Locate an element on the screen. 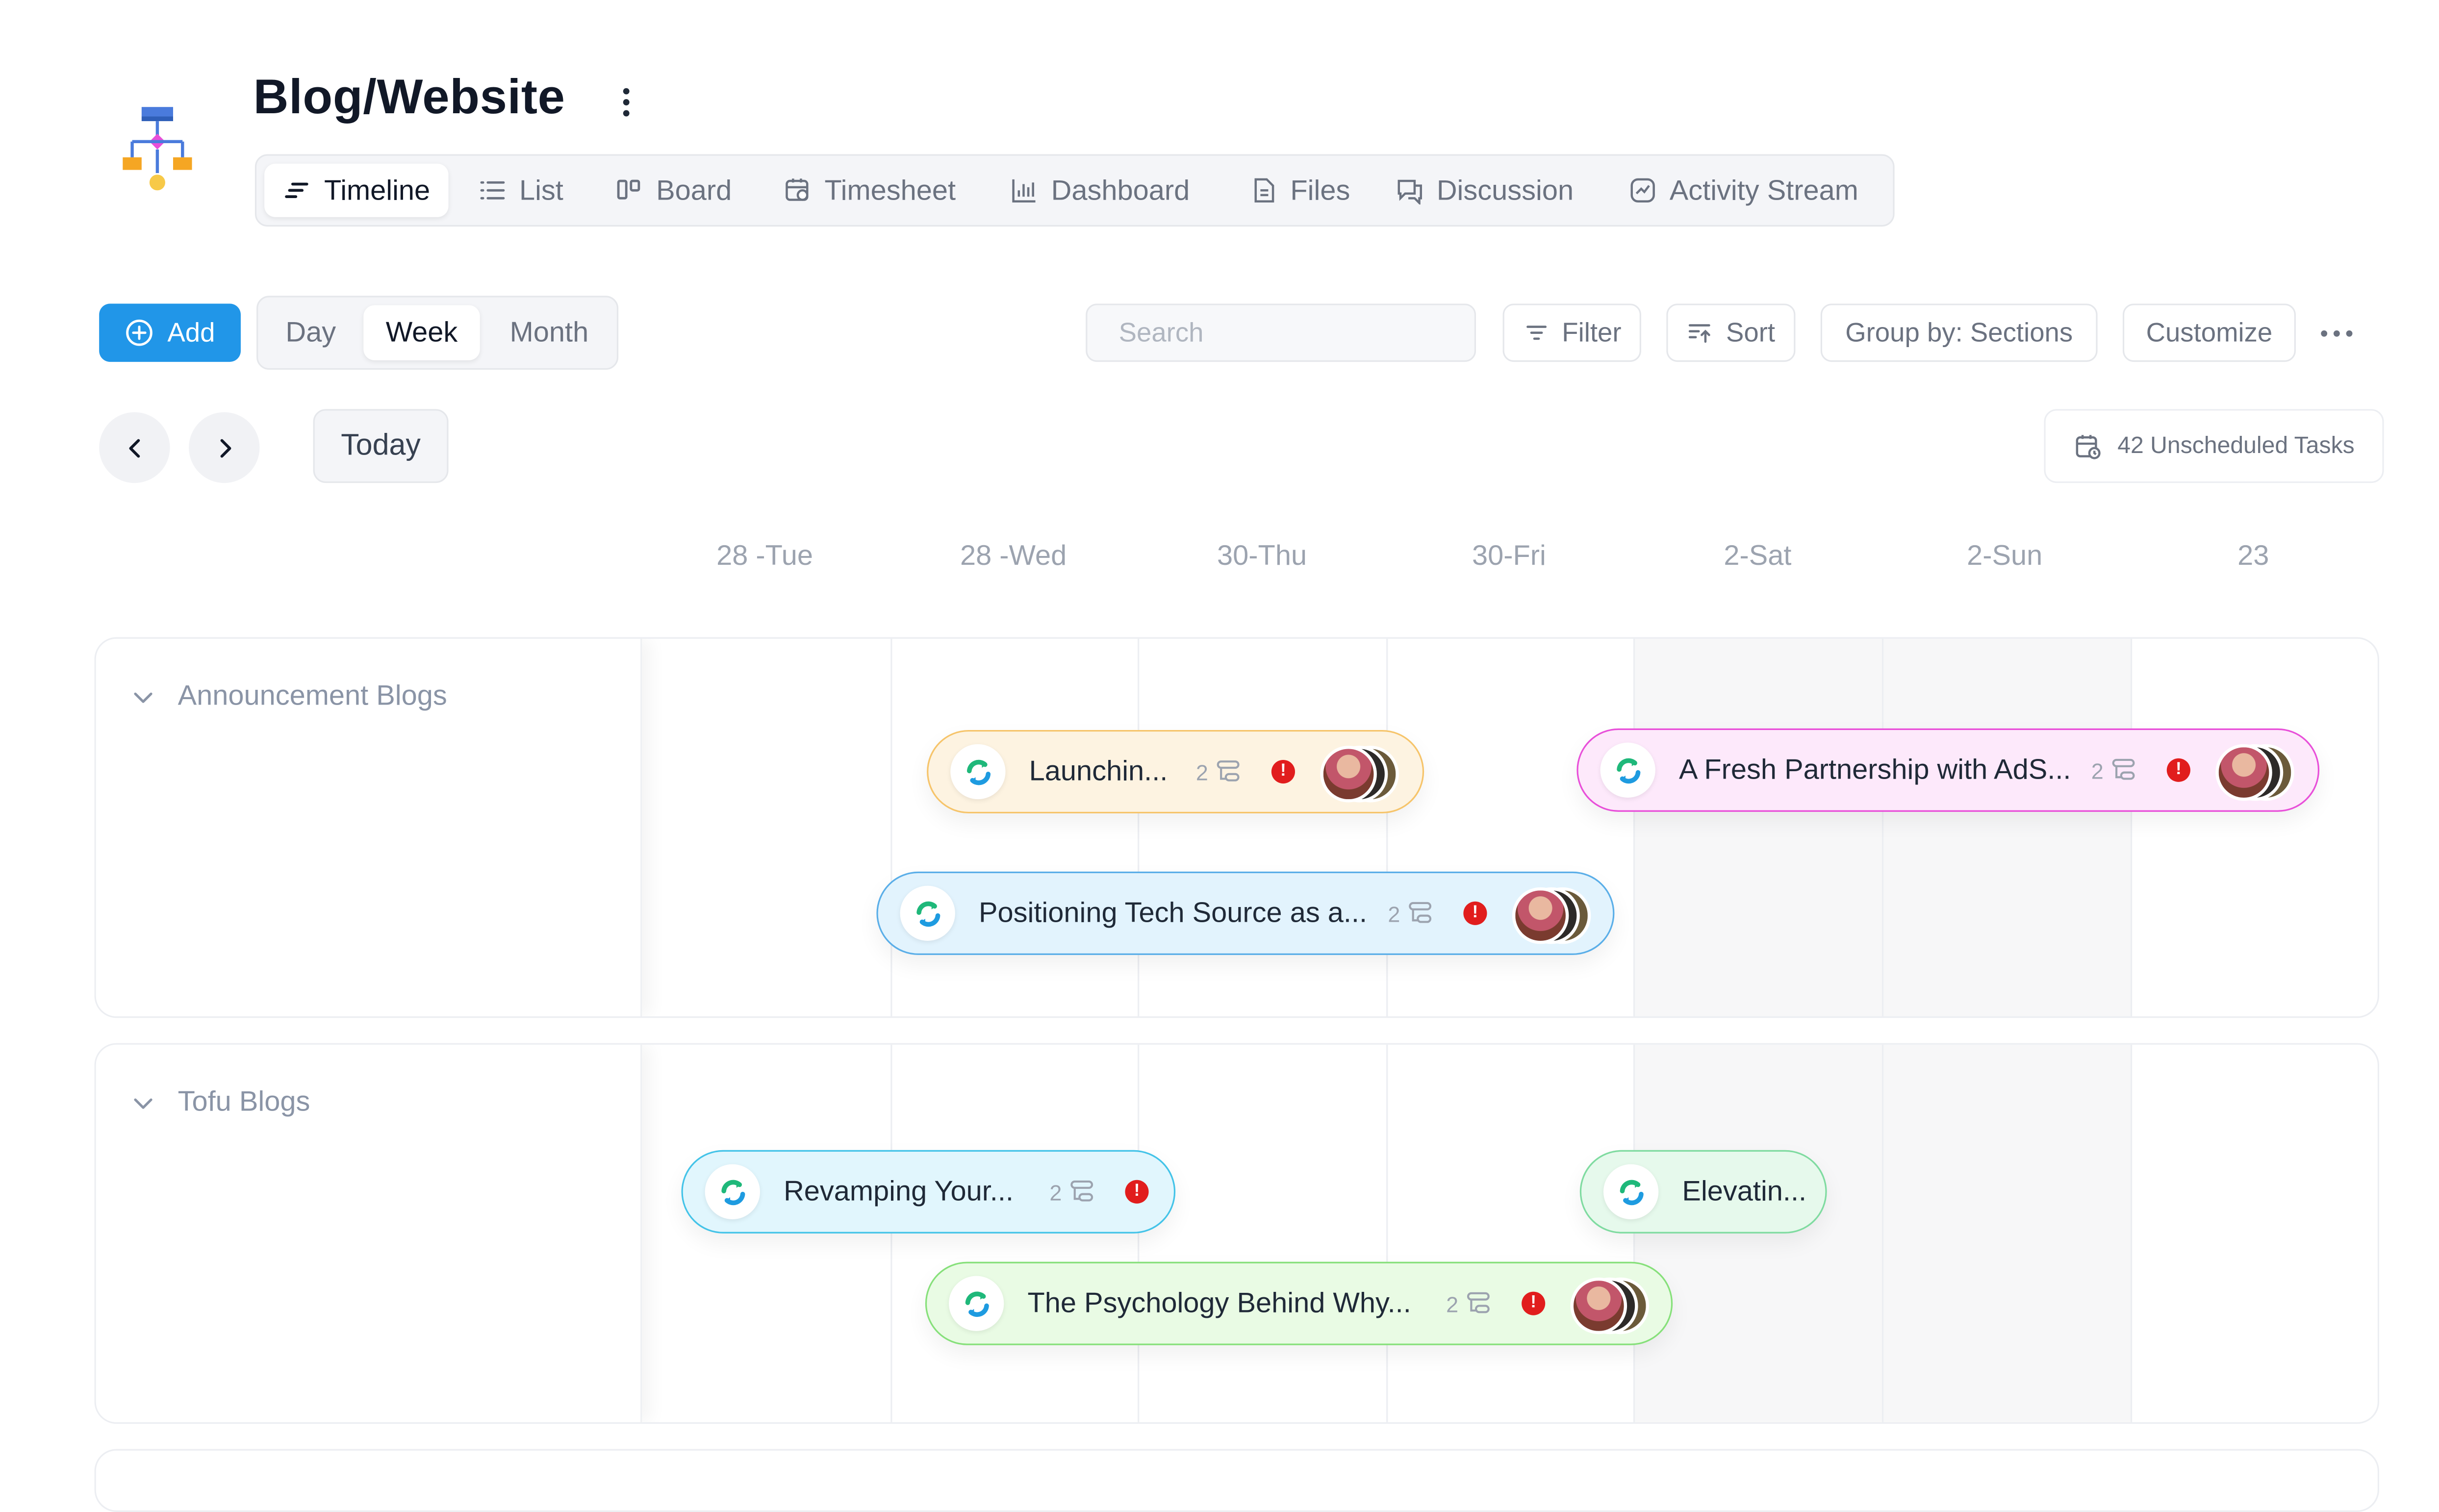 This screenshot has width=2439, height=1512. section-toggle: Announcement Blogs is located at coordinates (288, 696).